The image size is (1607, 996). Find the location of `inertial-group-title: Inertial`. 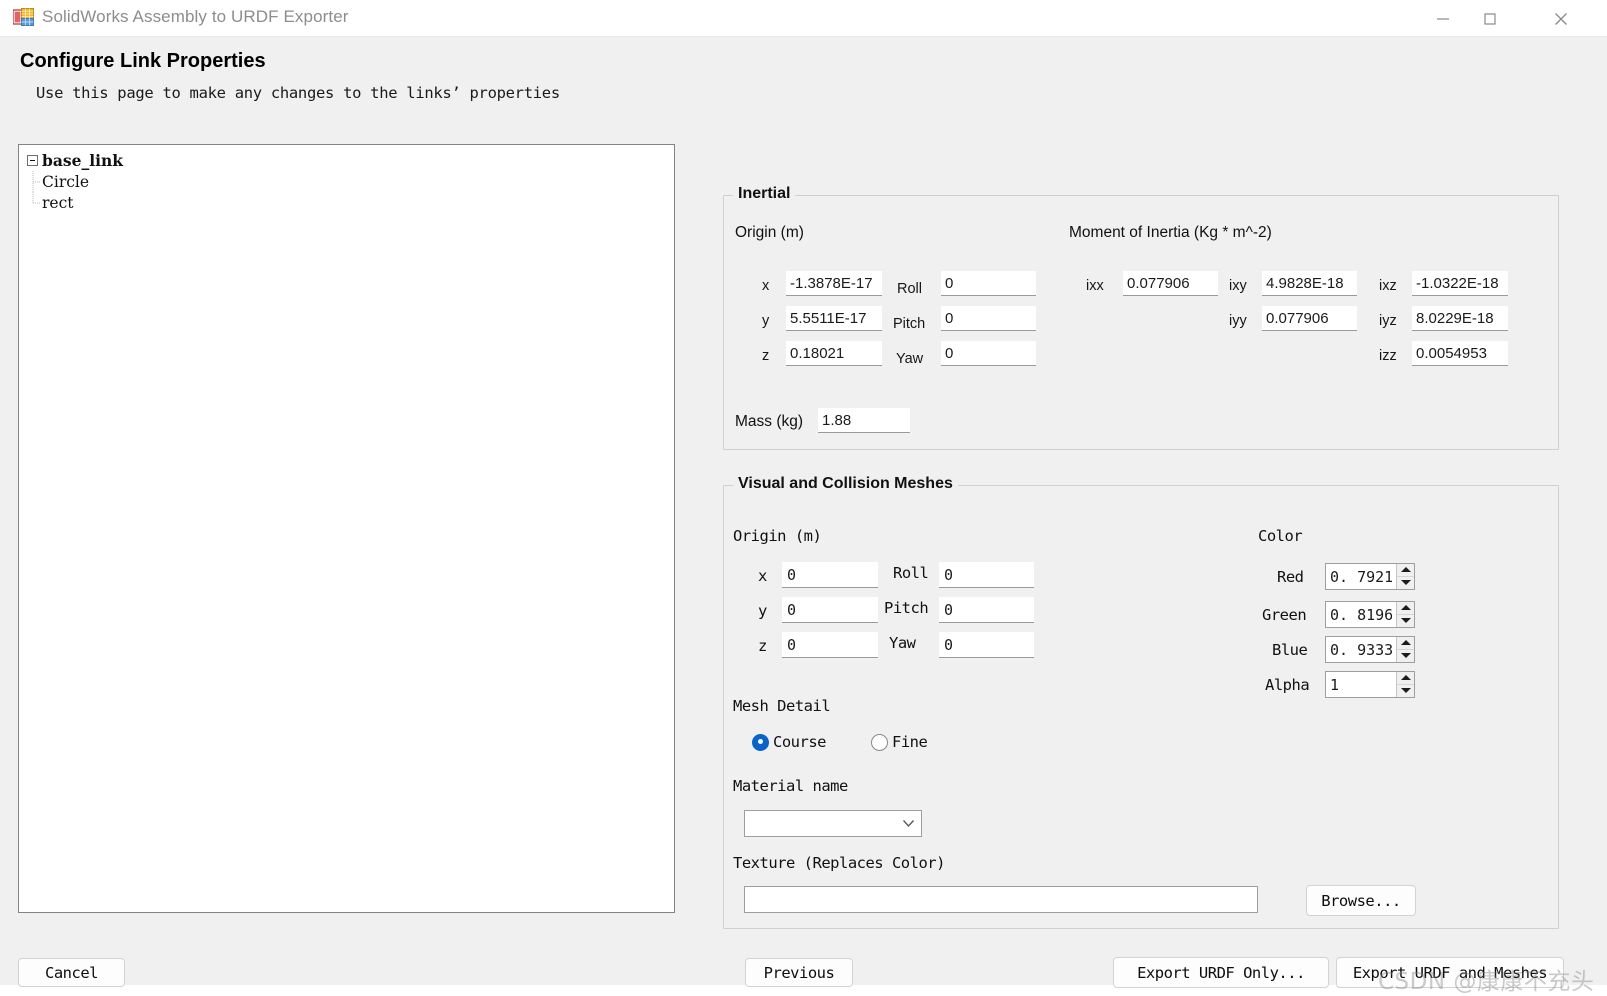

inertial-group-title: Inertial is located at coordinates (764, 194).